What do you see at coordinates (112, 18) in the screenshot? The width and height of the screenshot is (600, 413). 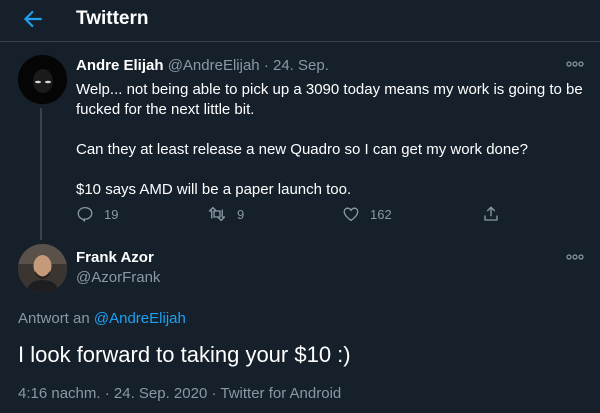 I see `page-title: Twittern` at bounding box center [112, 18].